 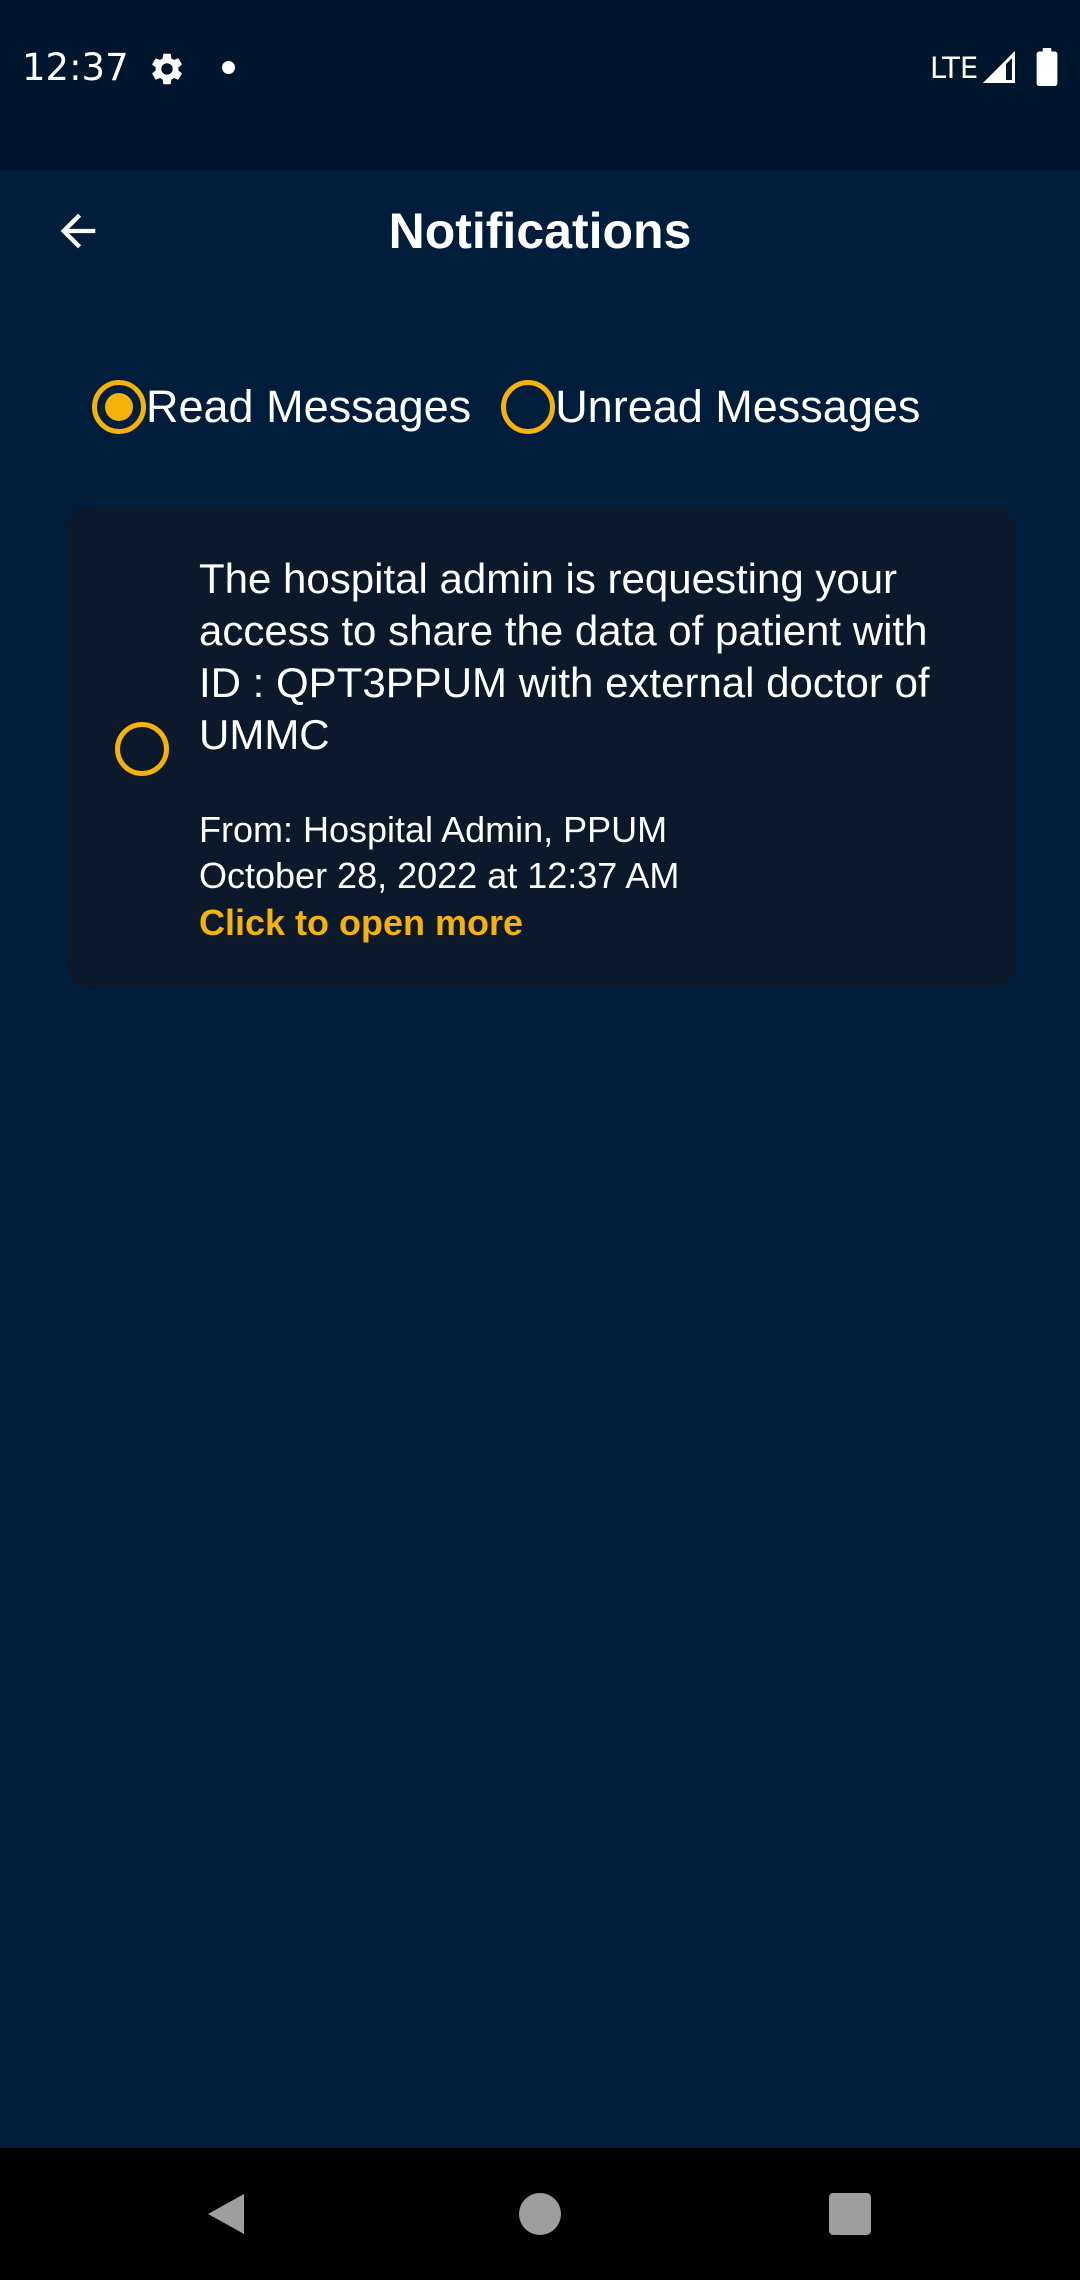 What do you see at coordinates (439, 875) in the screenshot?
I see `notification-date: October 28, 2022 at 12:37 AM` at bounding box center [439, 875].